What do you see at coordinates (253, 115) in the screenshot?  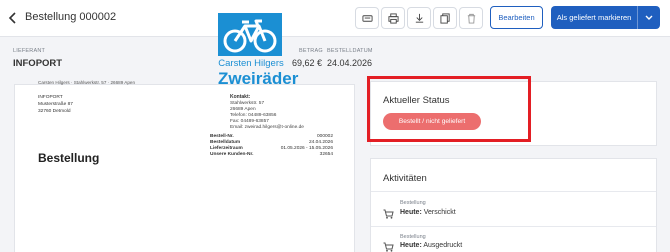 I see `contact-line: Telefon: 04489-63856` at bounding box center [253, 115].